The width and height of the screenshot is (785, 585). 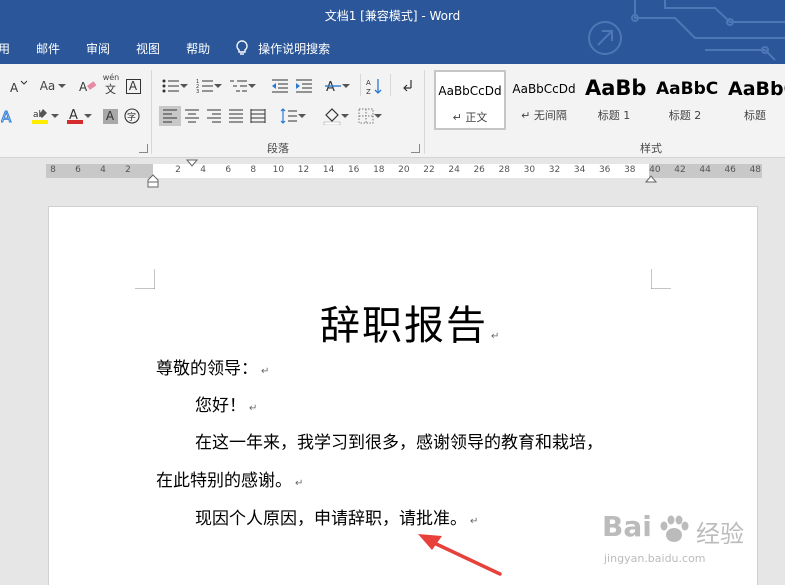 I want to click on baidu-watermark: Bai 经验 jingyan.baidu.com, so click(x=690, y=545).